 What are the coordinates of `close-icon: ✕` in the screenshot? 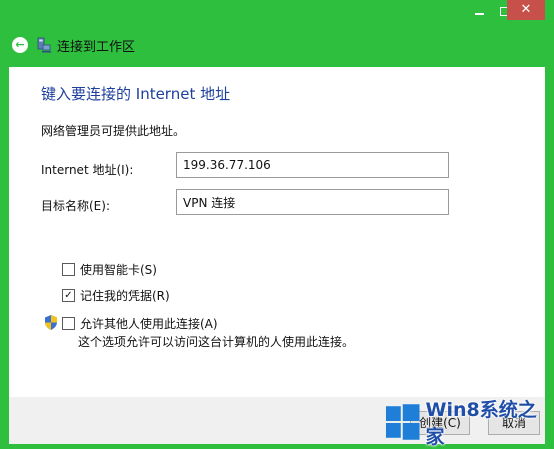 It's located at (526, 10).